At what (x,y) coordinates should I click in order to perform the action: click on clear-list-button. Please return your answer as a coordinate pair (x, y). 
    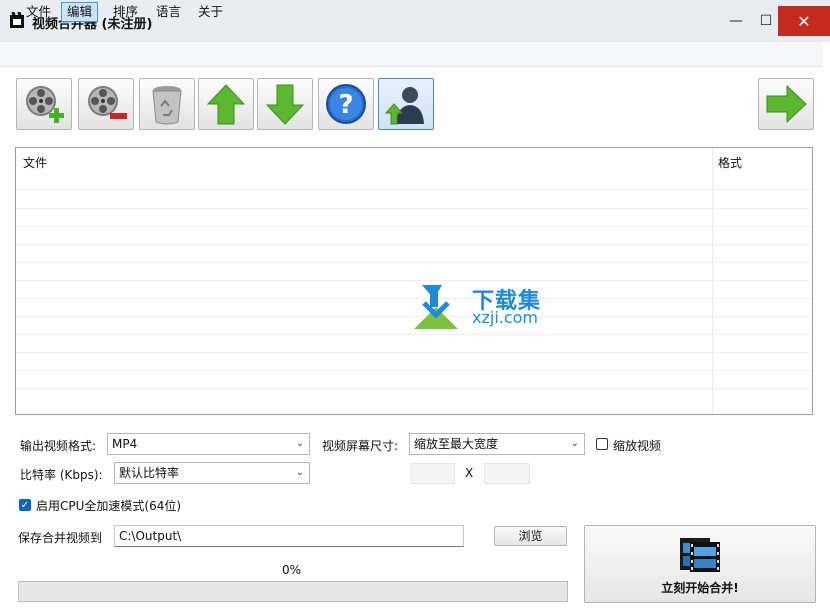
    Looking at the image, I should click on (167, 104).